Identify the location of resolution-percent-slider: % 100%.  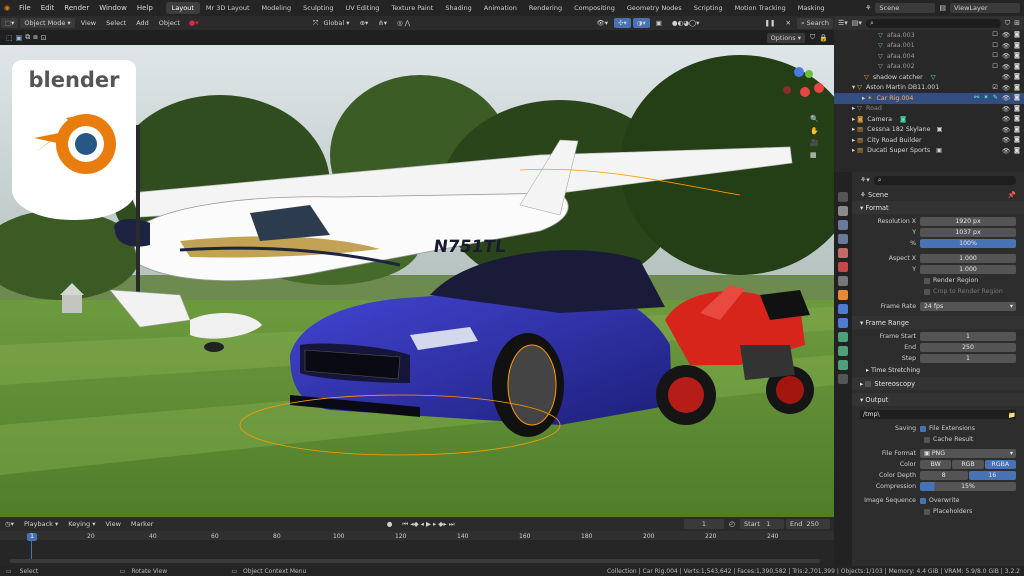
(938, 243).